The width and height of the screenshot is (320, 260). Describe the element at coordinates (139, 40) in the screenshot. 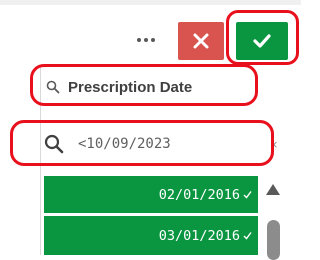

I see `more-horizontal-icon` at that location.